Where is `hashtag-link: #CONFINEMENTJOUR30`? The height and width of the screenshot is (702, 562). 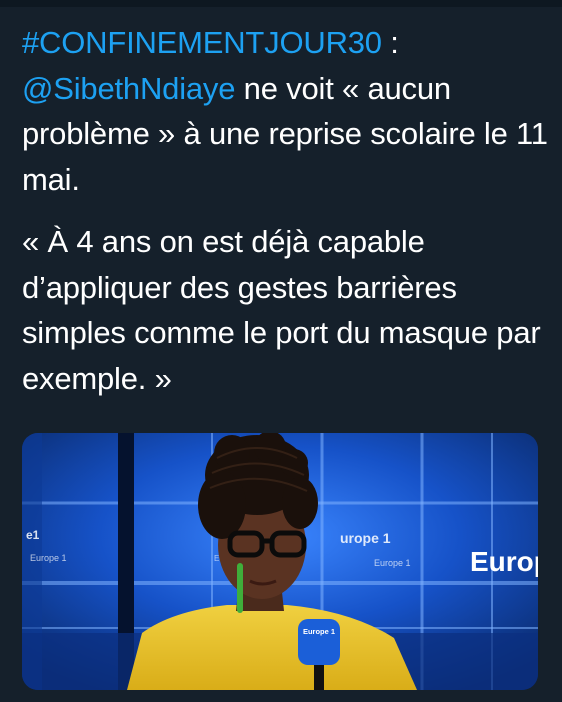 hashtag-link: #CONFINEMENTJOUR30 is located at coordinates (202, 42).